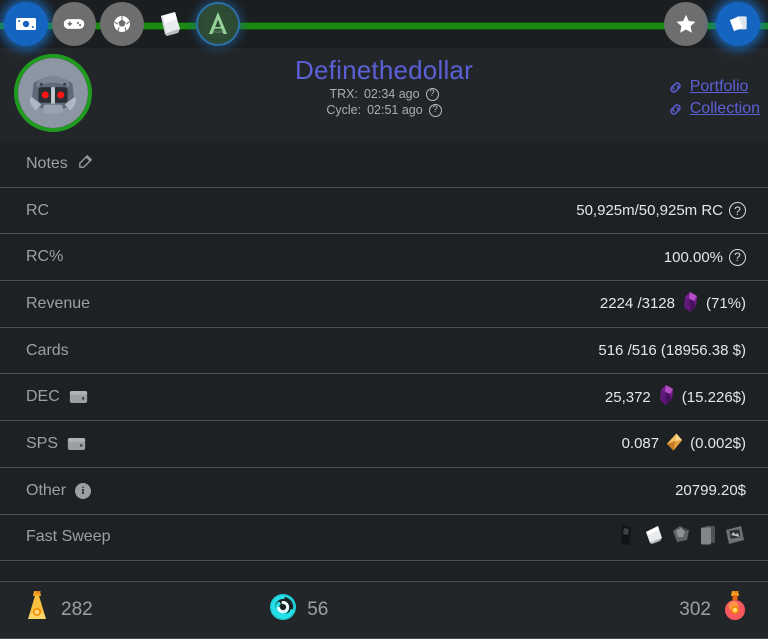 The height and width of the screenshot is (639, 768). I want to click on sps-crystal-icon-glyph, so click(675, 442).